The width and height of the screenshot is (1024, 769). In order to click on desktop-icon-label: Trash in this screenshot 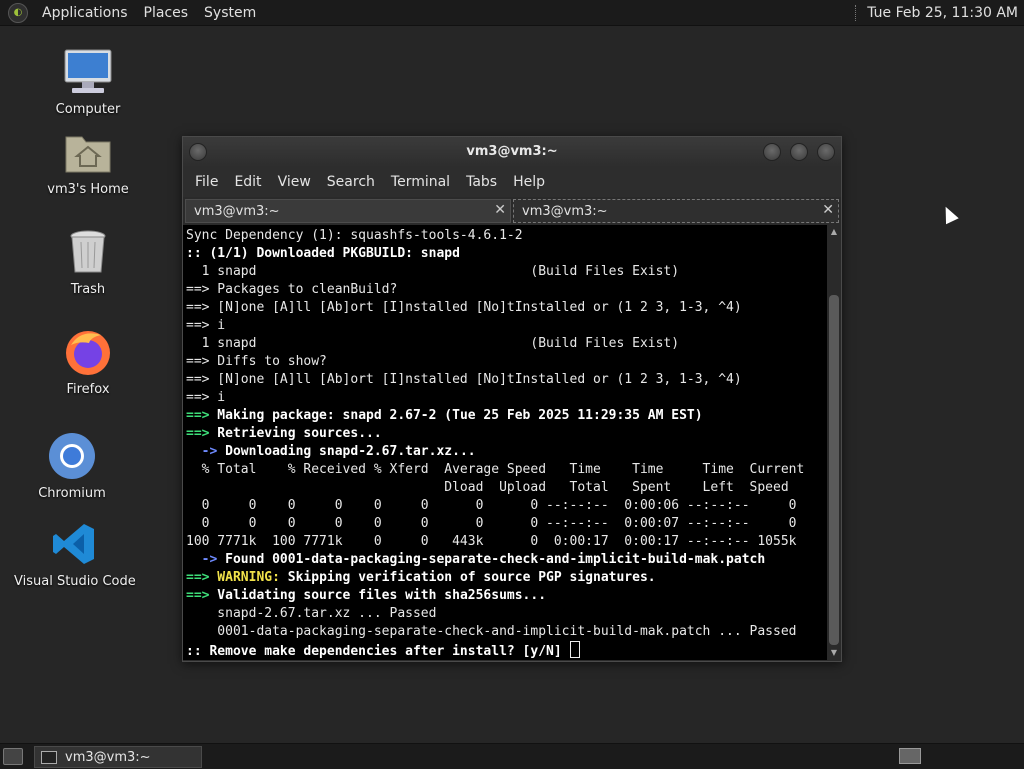, I will do `click(88, 289)`.